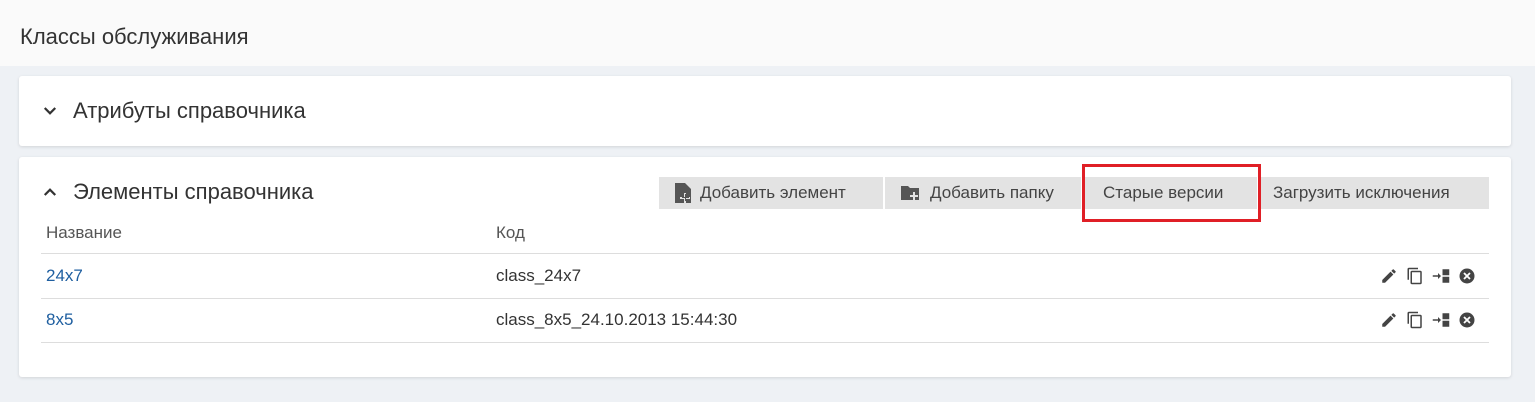  Describe the element at coordinates (1163, 192) in the screenshot. I see `old-versions-label: Старые версии` at that location.